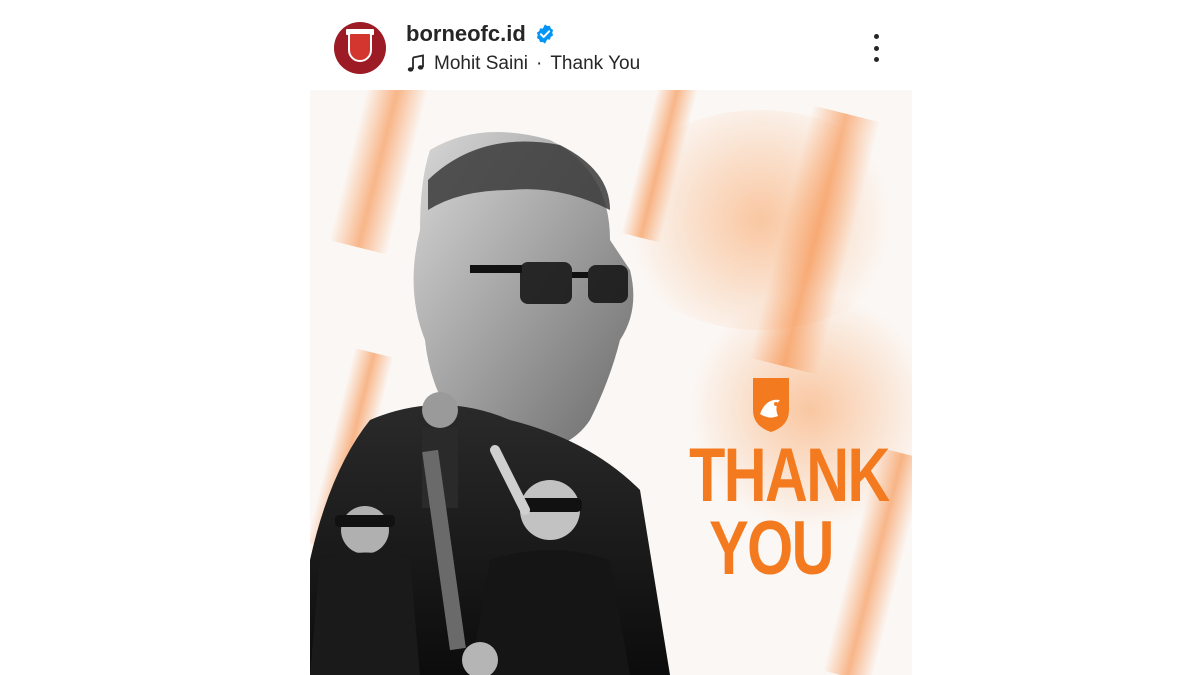 The image size is (1200, 675). What do you see at coordinates (789, 475) in the screenshot?
I see `headline-line-1: THANK` at bounding box center [789, 475].